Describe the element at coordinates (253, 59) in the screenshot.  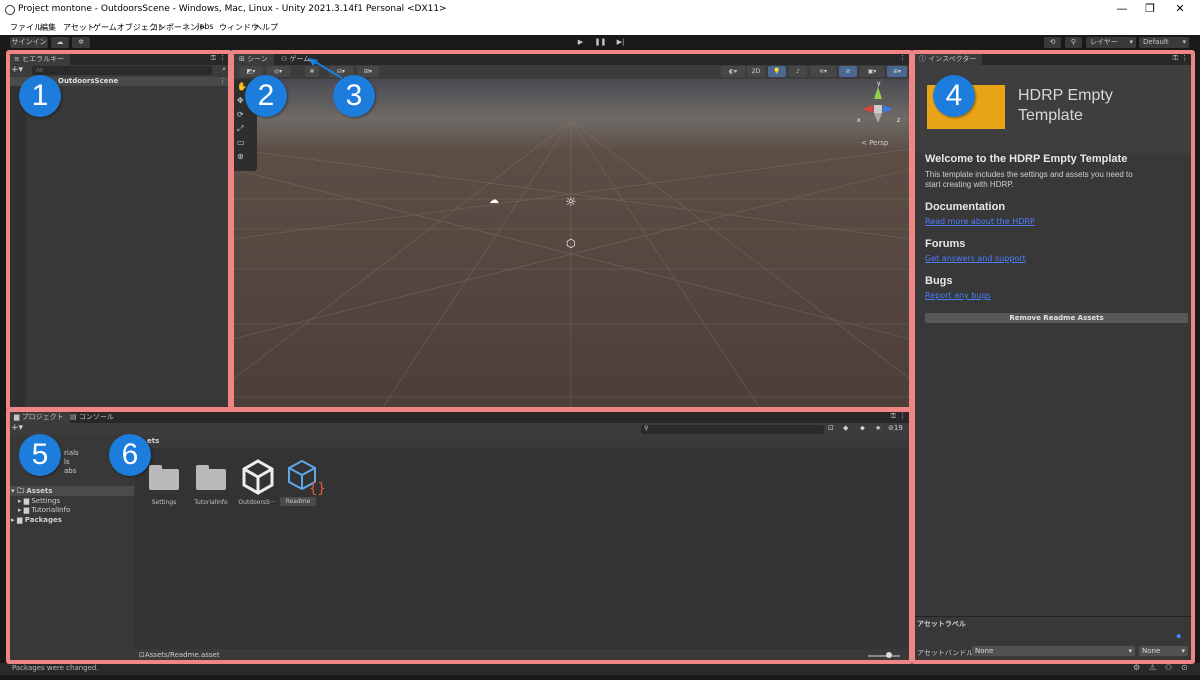
I see `tab-scene: ⊞ シーン` at that location.